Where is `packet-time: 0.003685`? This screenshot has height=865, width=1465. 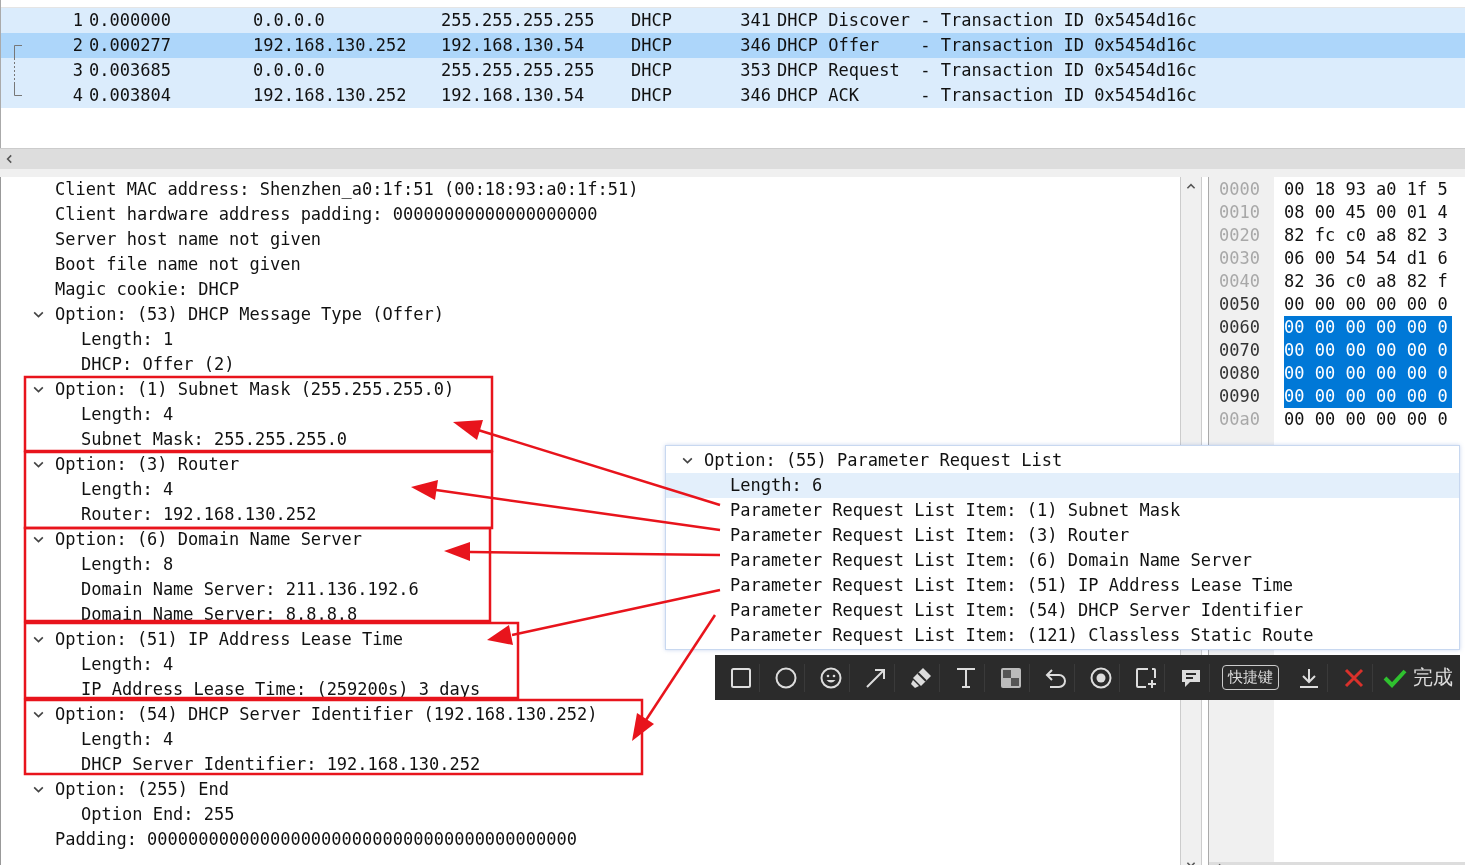
packet-time: 0.003685 is located at coordinates (130, 70).